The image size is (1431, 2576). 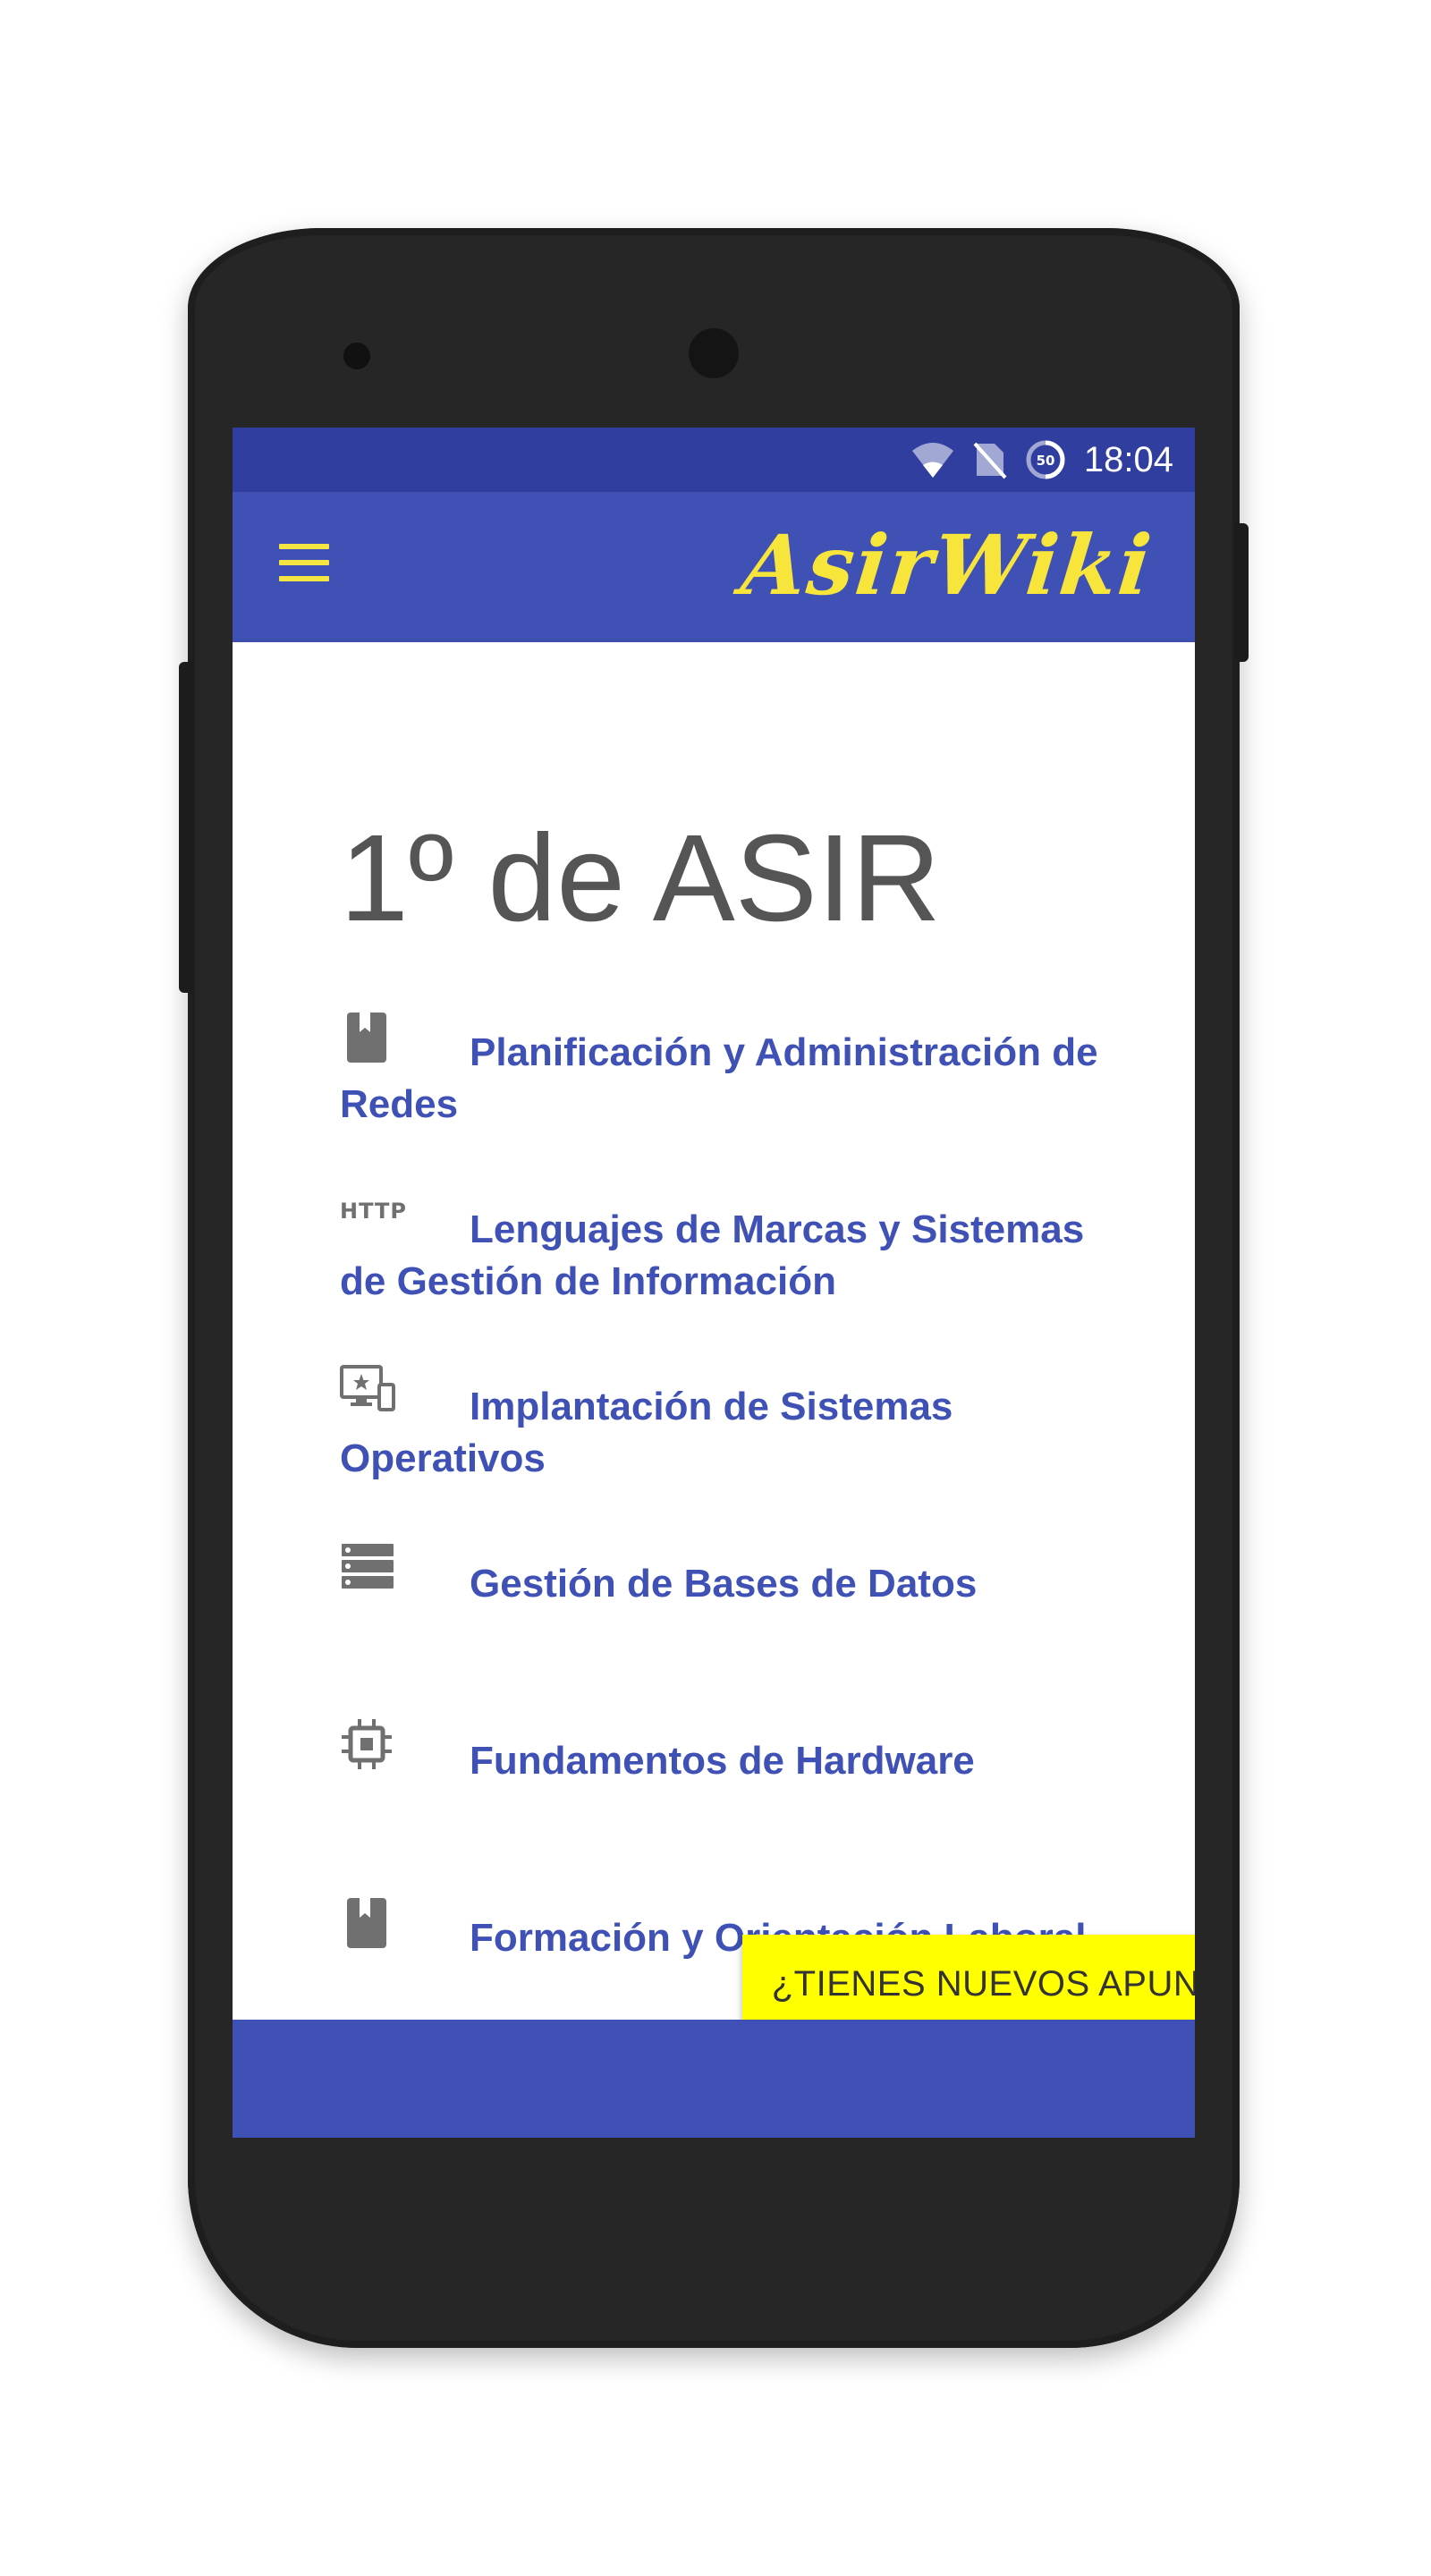 I want to click on page-title: 1º de ASIR, so click(x=640, y=878).